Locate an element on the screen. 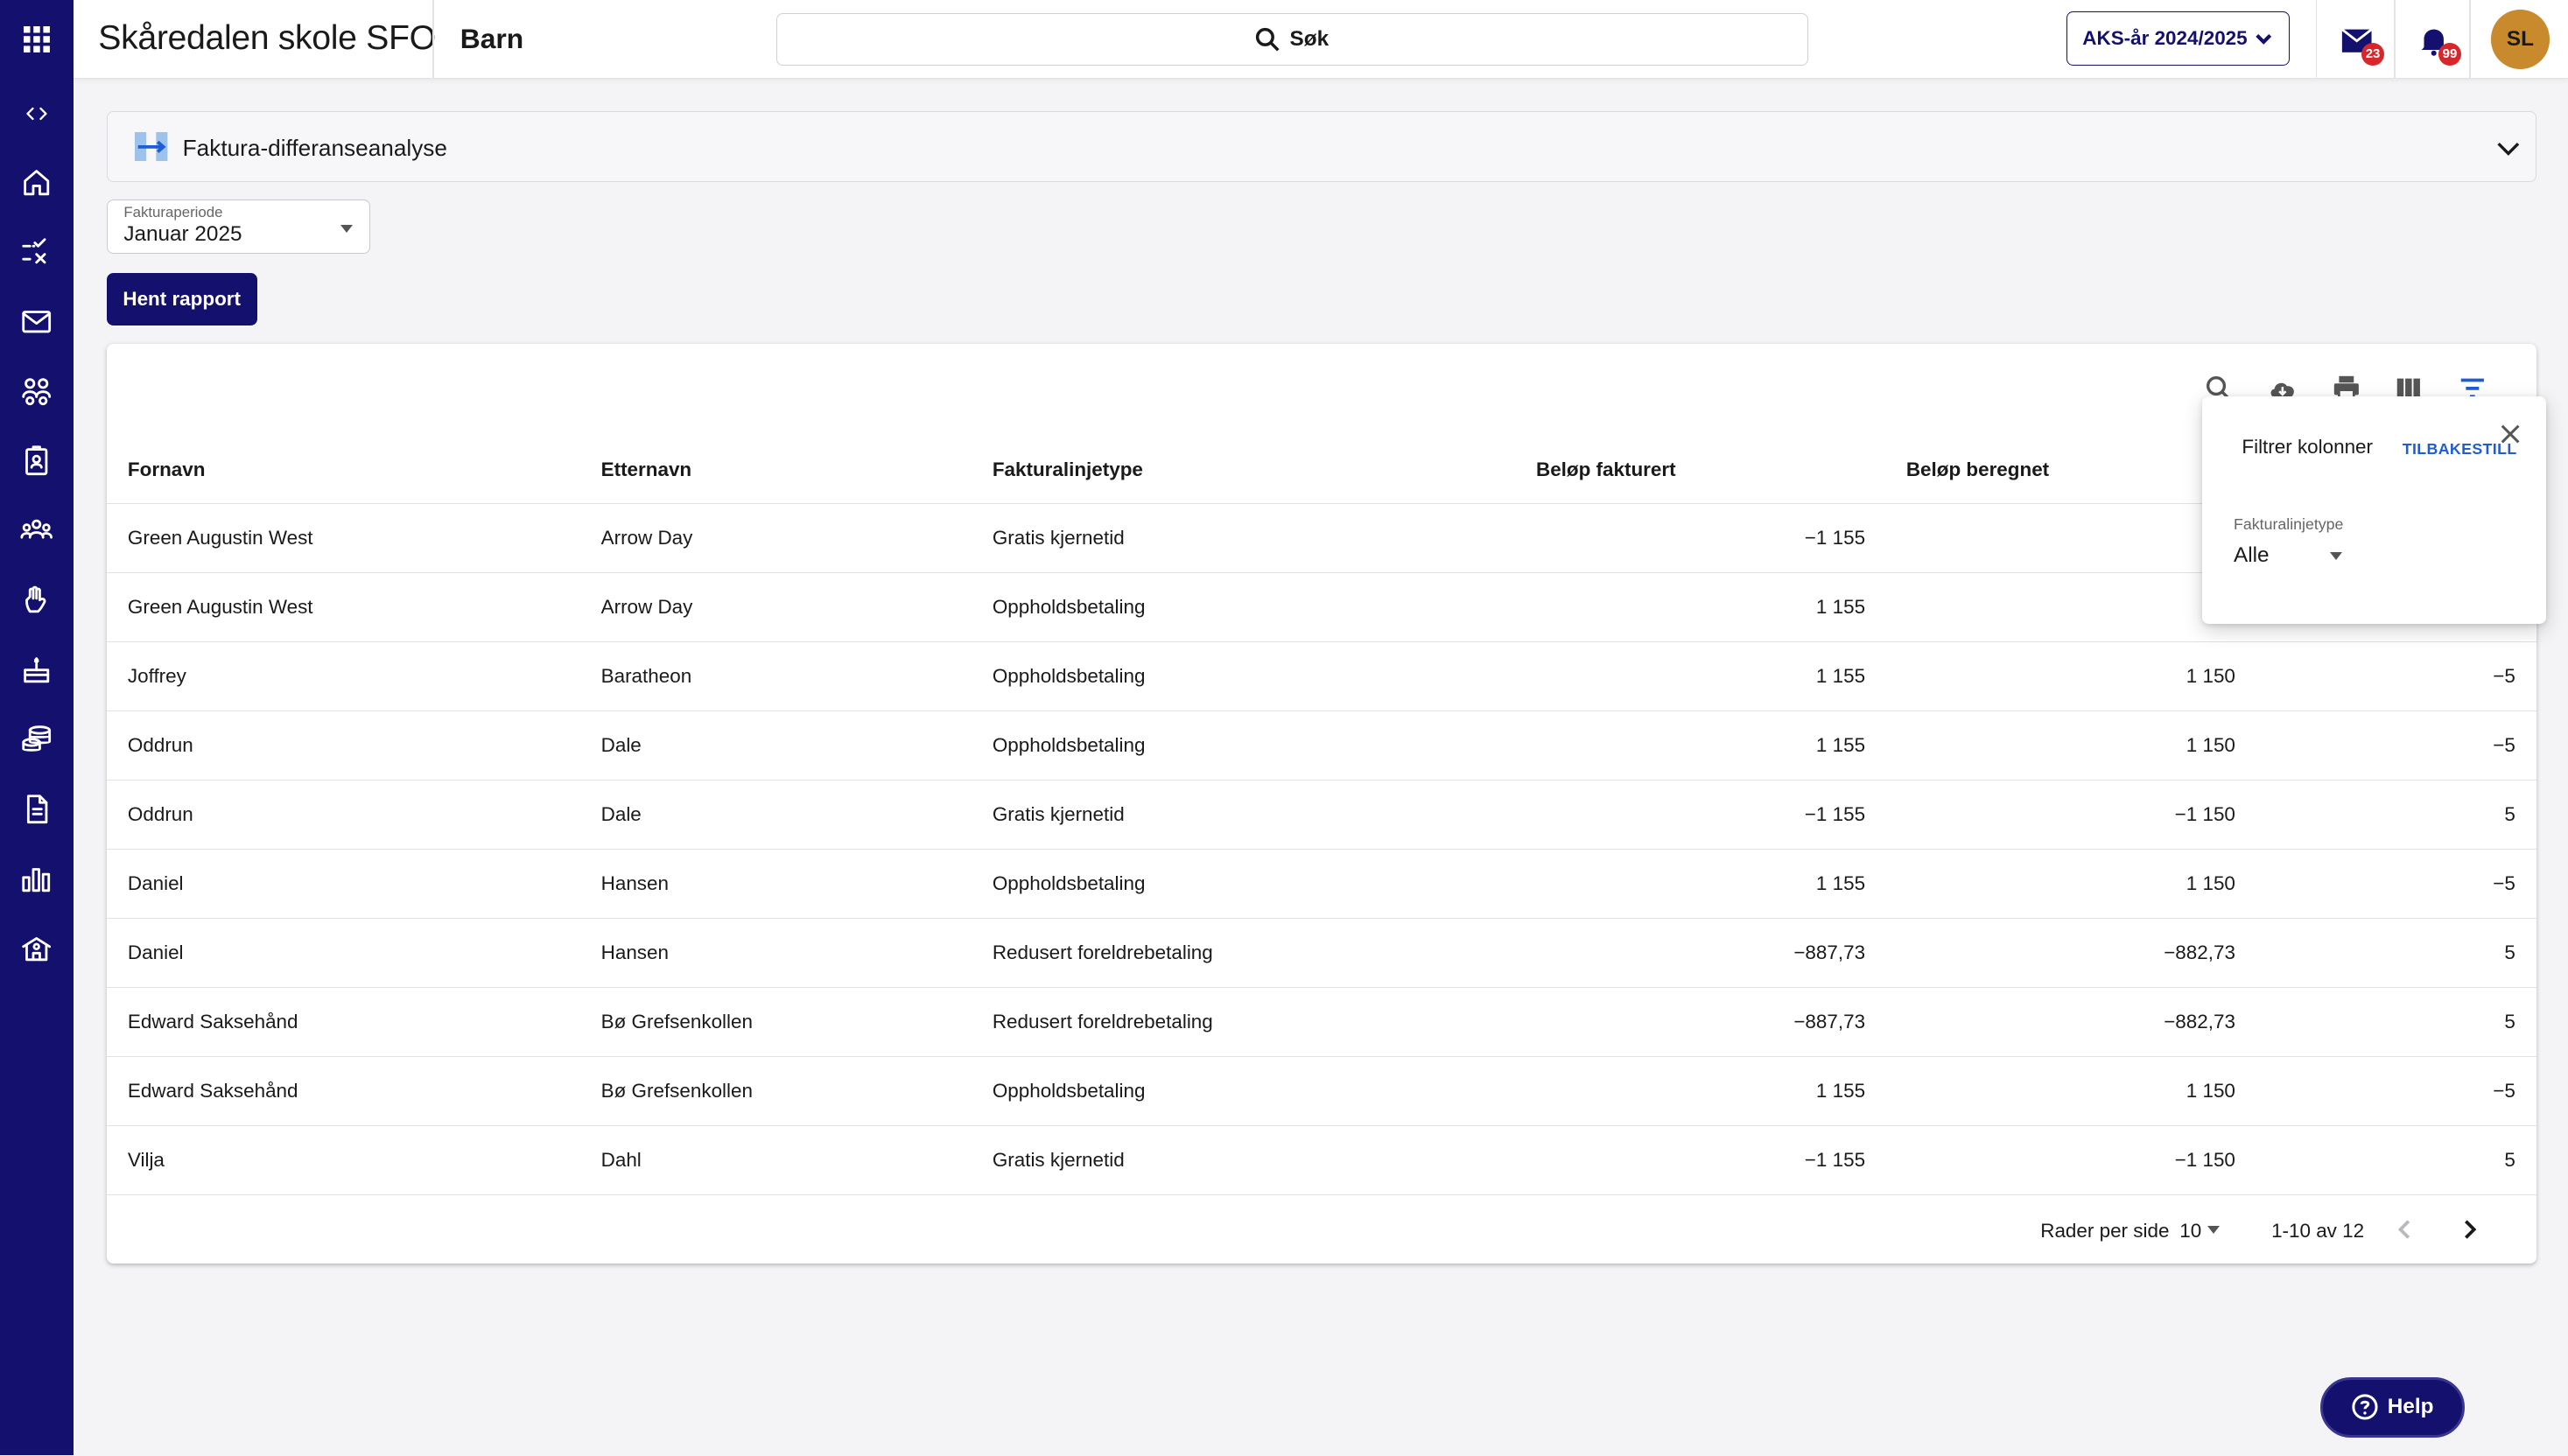  coins-icon is located at coordinates (37, 739).